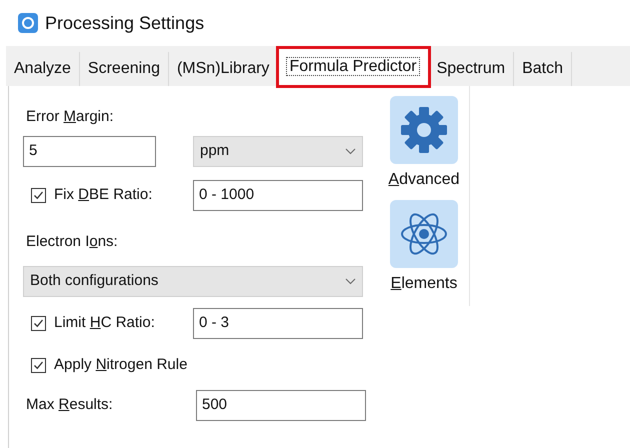  What do you see at coordinates (471, 69) in the screenshot?
I see `tab: Spectrum` at bounding box center [471, 69].